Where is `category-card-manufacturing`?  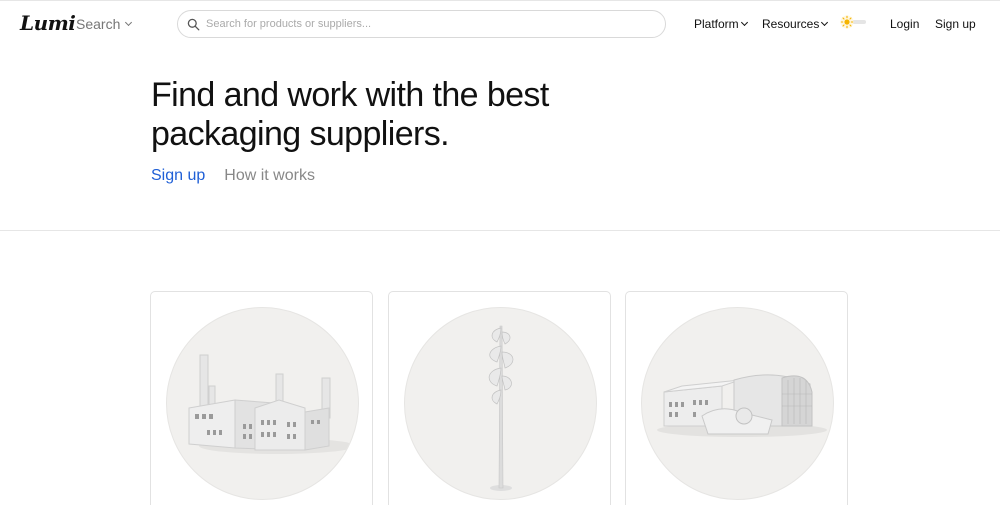 category-card-manufacturing is located at coordinates (261, 398).